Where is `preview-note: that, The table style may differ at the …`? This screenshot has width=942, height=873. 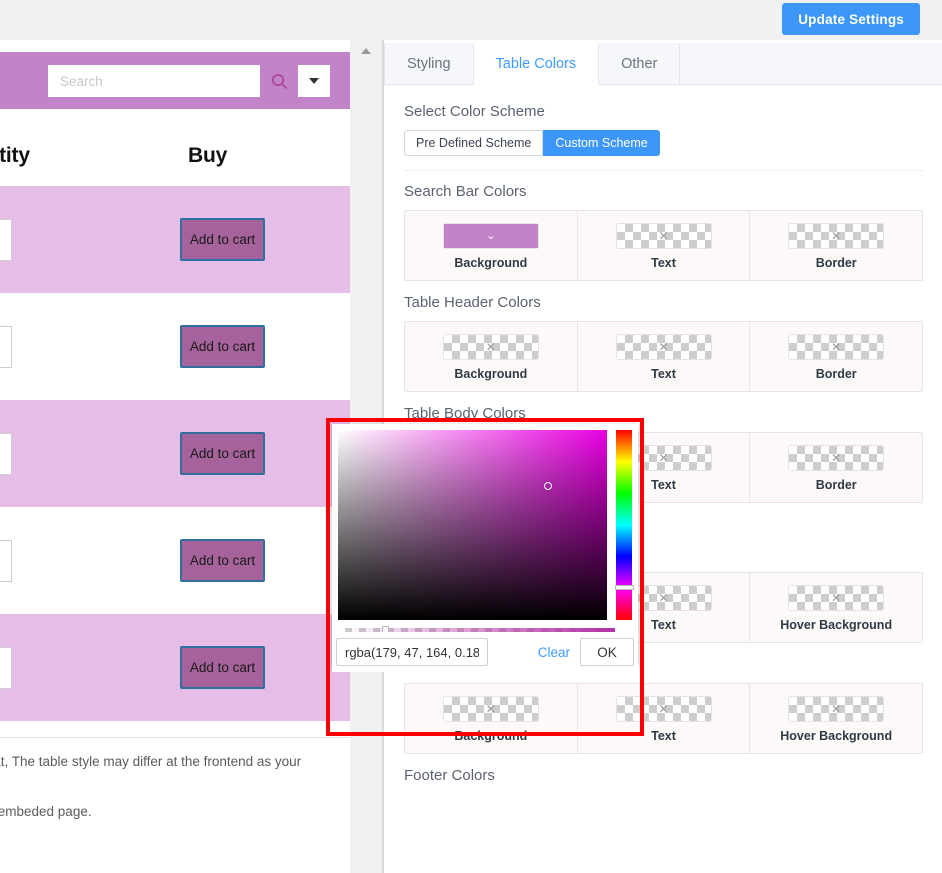 preview-note: that, The table style may differ at the … is located at coordinates (175, 780).